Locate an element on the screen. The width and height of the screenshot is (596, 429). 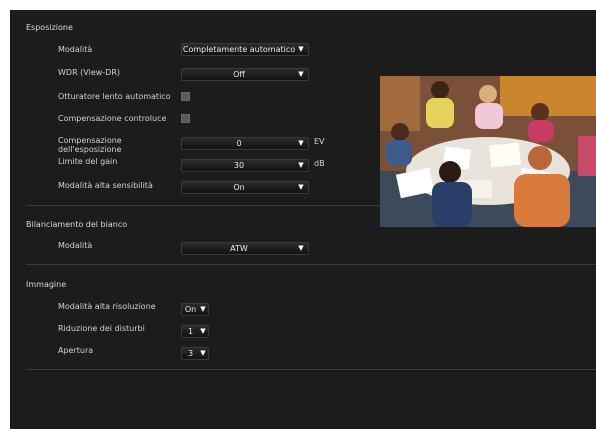
camera-preview-image is located at coordinates (488, 151).